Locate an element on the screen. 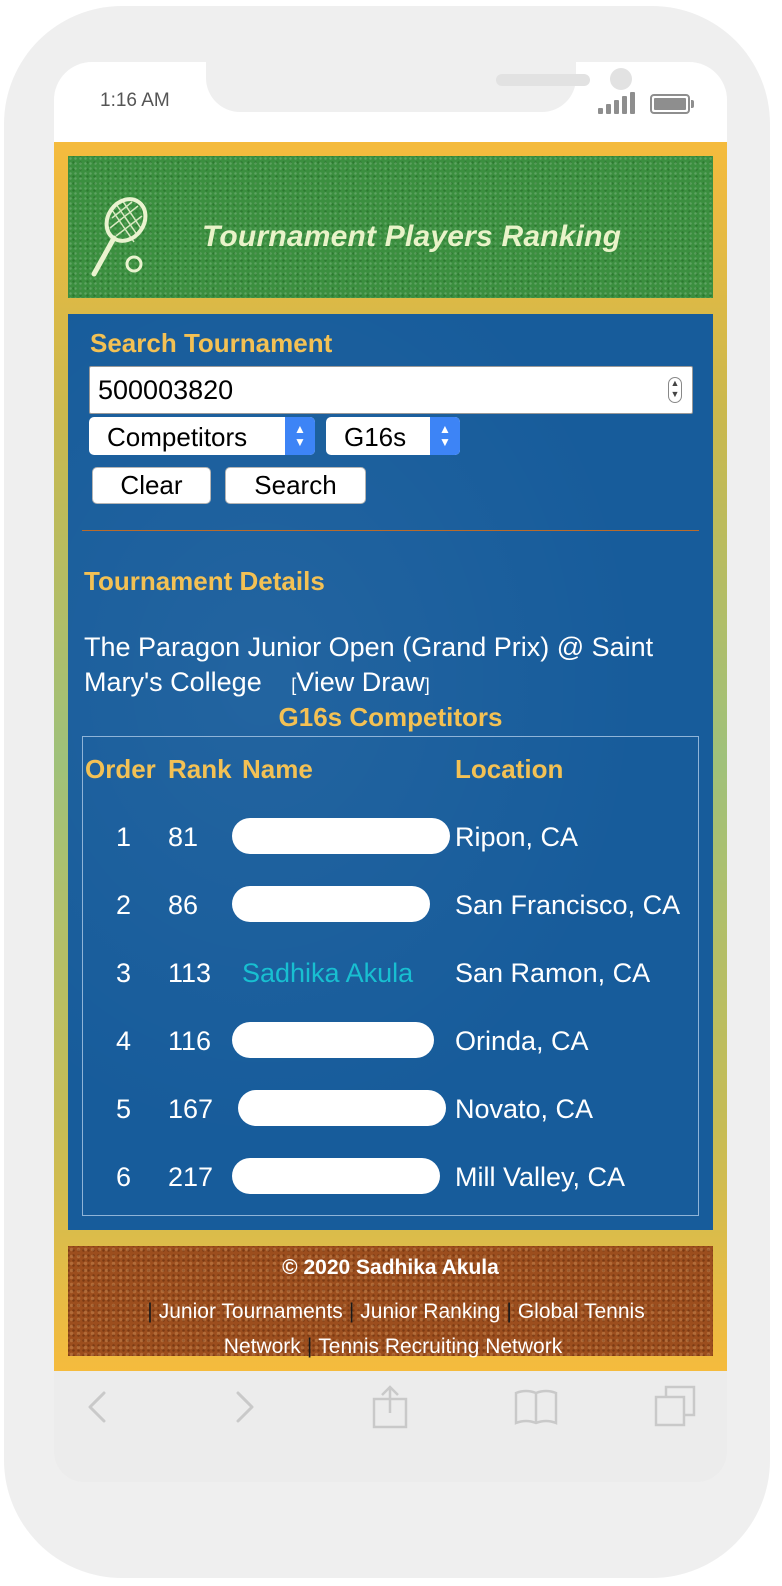  share-icon is located at coordinates (390, 1407).